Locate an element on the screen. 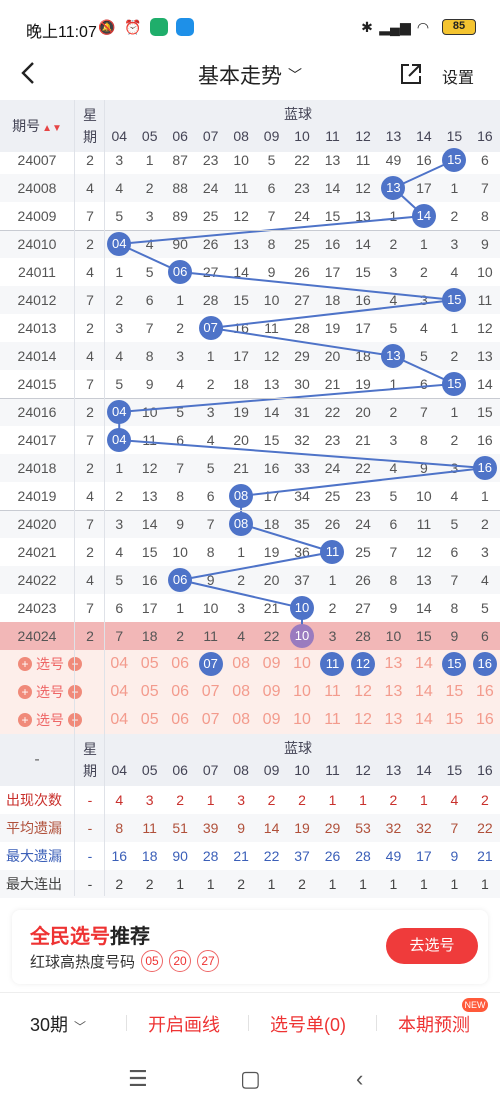  chevron-down-icon: ﹀ is located at coordinates (295, 75).